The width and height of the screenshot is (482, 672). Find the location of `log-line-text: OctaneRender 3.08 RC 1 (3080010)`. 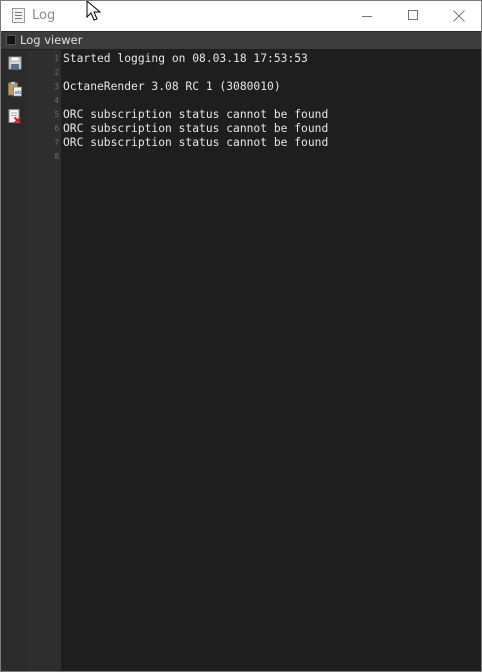

log-line-text: OctaneRender 3.08 RC 1 (3080010) is located at coordinates (172, 86).